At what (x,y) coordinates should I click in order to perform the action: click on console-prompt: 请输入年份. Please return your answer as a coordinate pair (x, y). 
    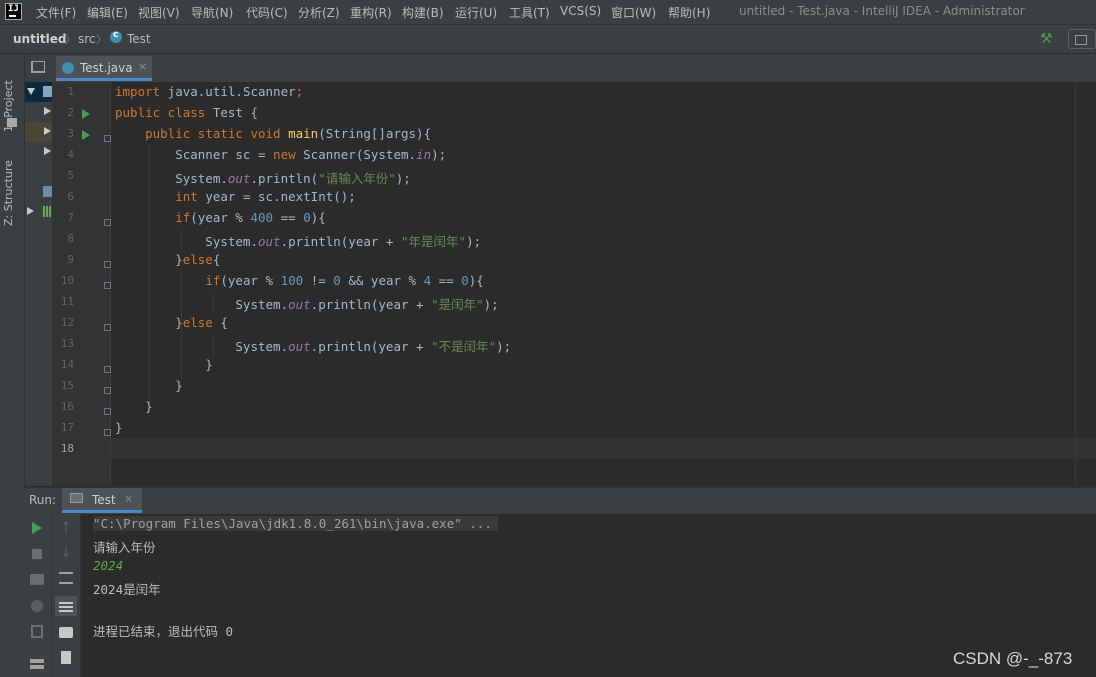
    Looking at the image, I should click on (124, 547).